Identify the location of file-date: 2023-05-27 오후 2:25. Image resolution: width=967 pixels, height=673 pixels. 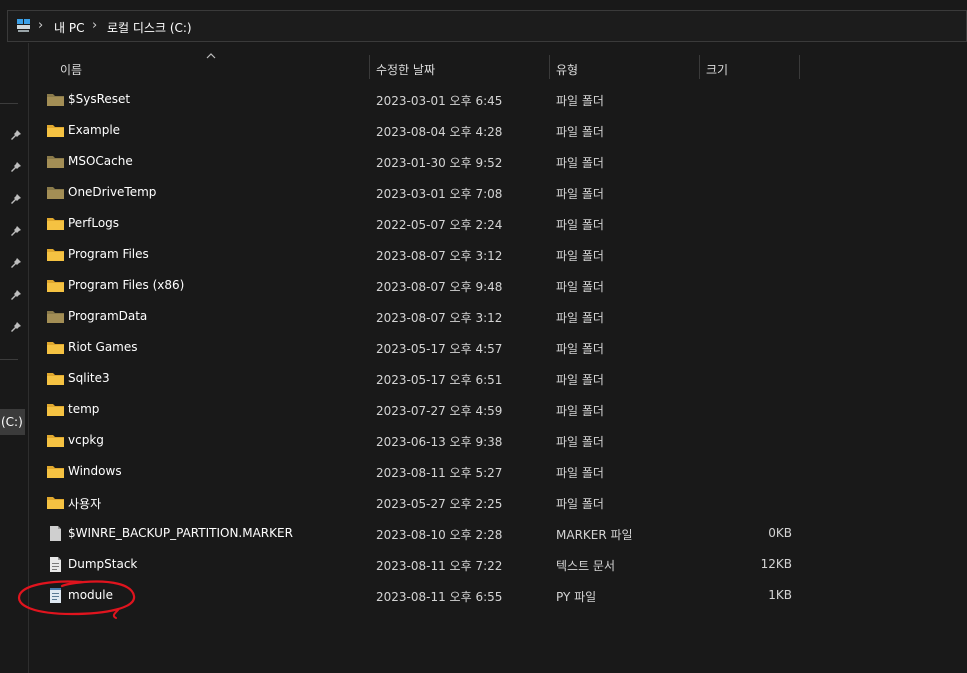
(439, 504).